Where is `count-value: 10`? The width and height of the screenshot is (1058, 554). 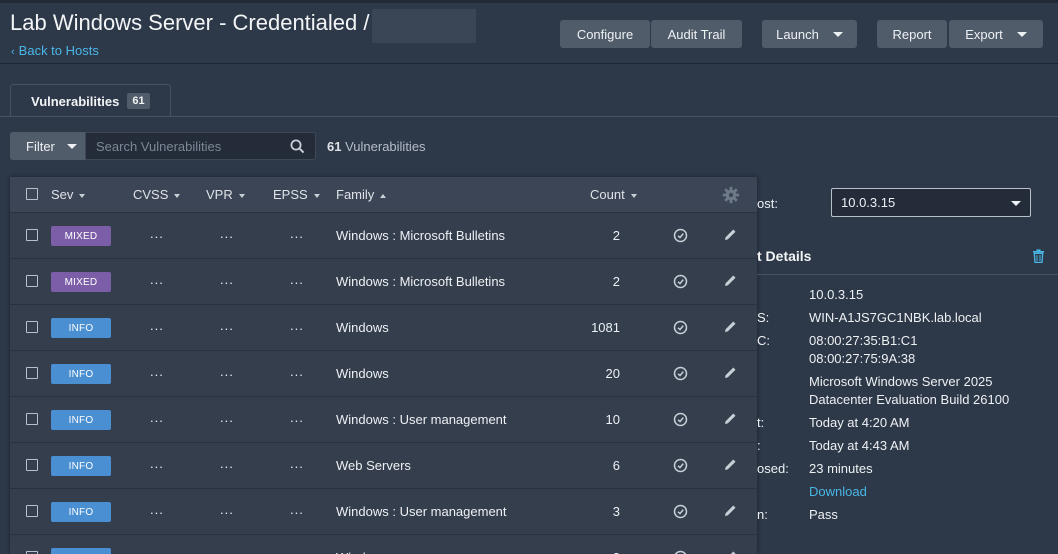 count-value: 10 is located at coordinates (612, 419).